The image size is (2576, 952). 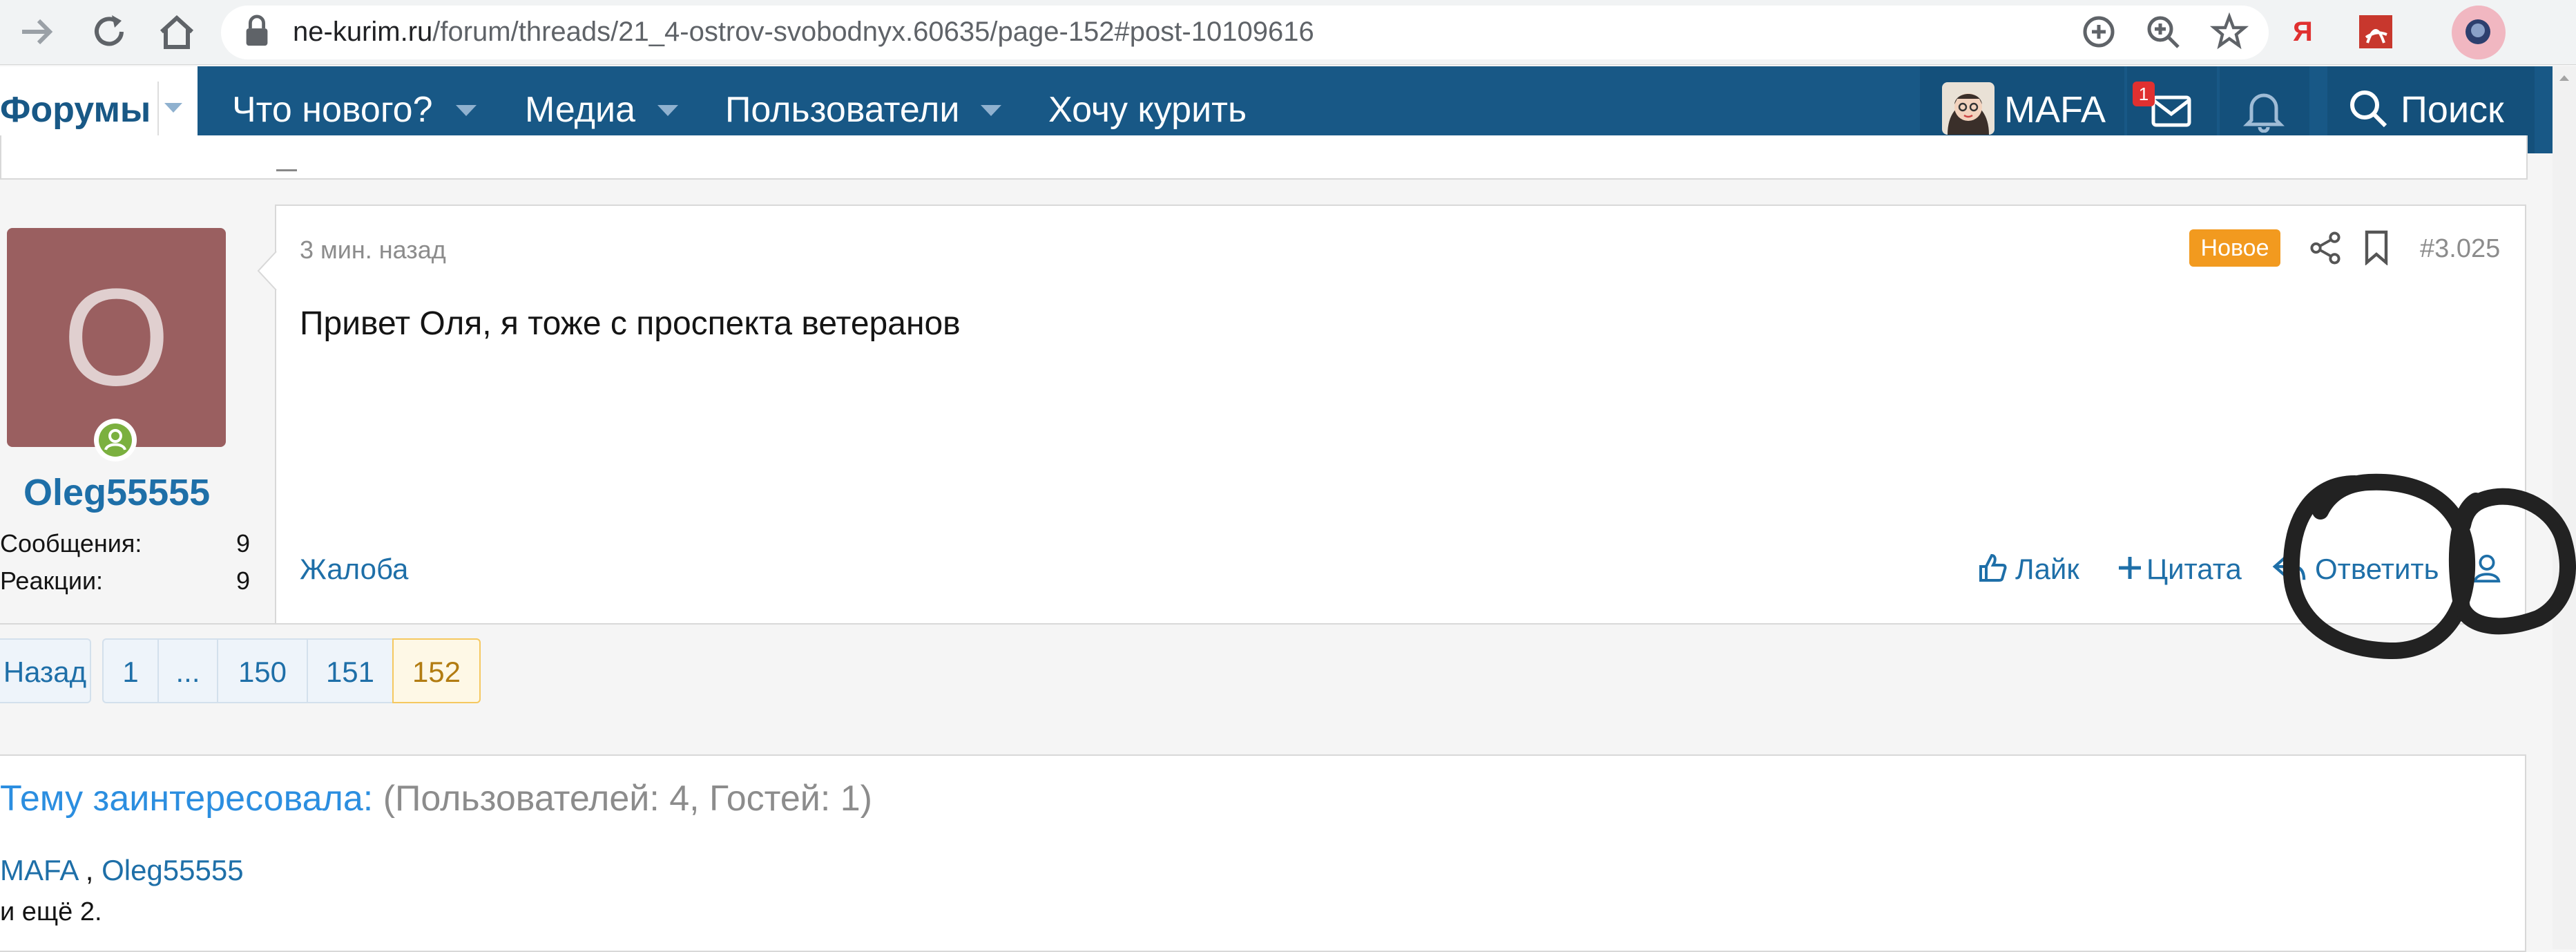 What do you see at coordinates (2234, 248) in the screenshot?
I see `new-badge: Новое` at bounding box center [2234, 248].